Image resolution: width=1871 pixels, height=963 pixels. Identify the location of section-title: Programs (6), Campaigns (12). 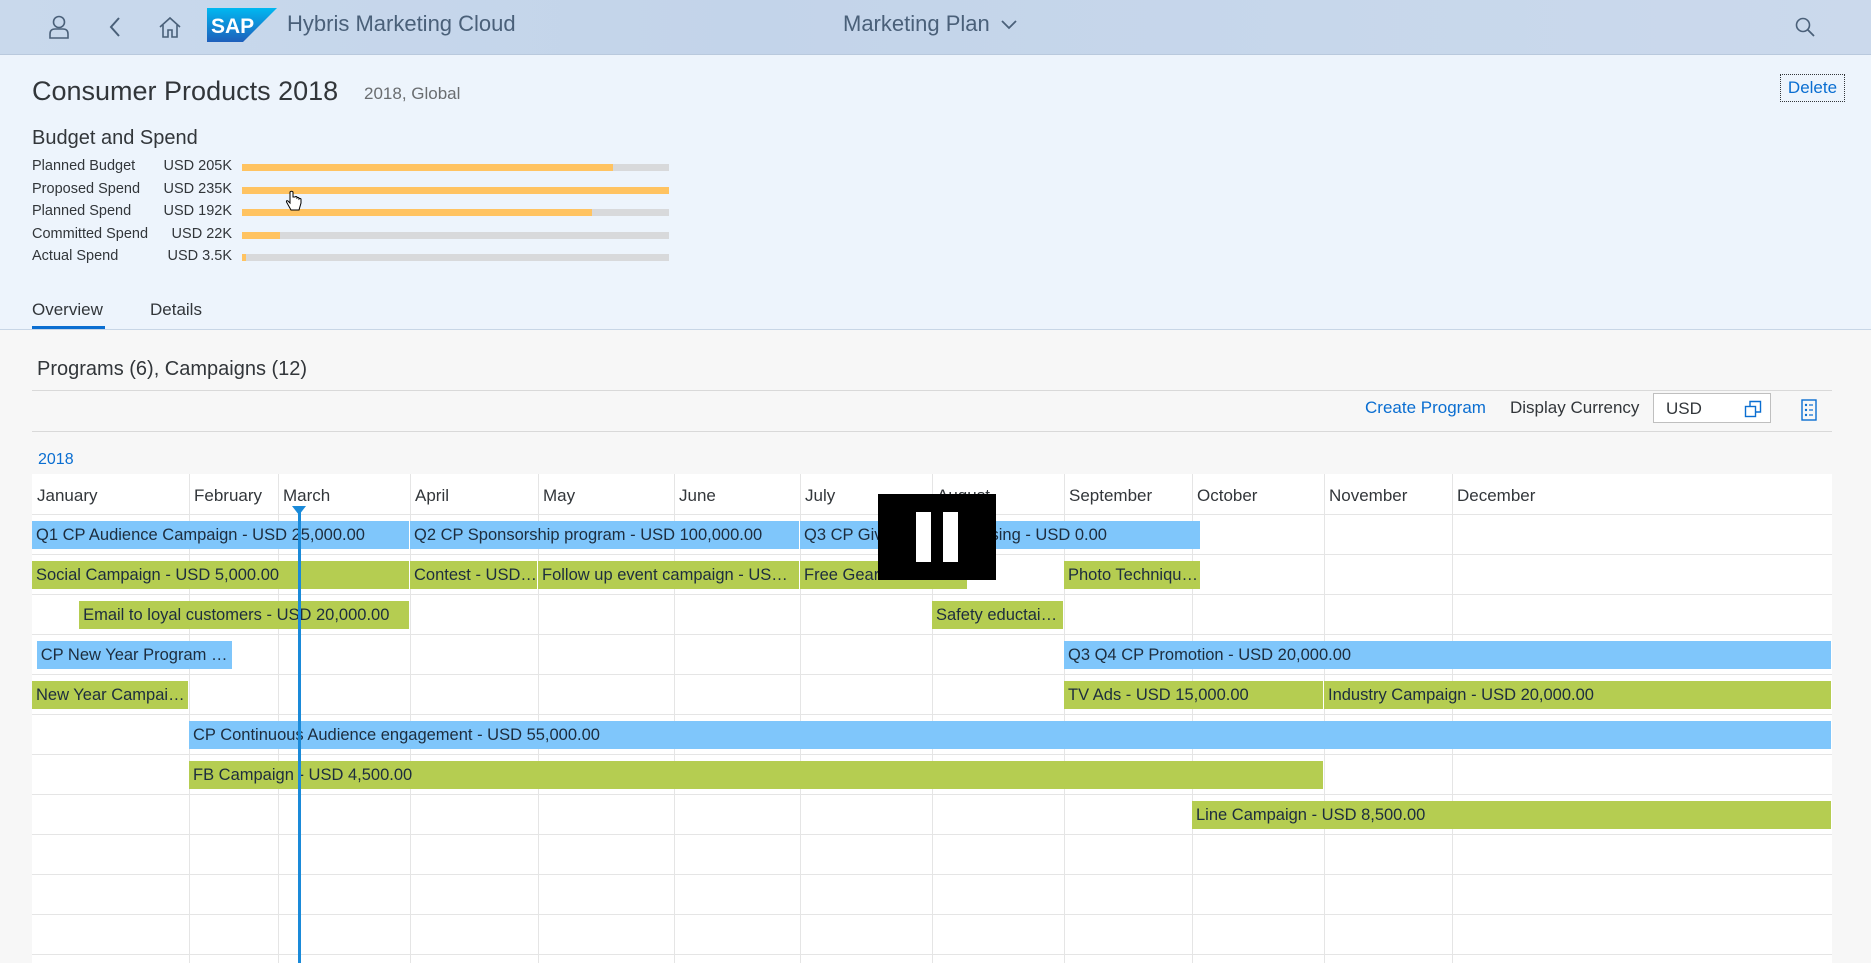
(172, 369).